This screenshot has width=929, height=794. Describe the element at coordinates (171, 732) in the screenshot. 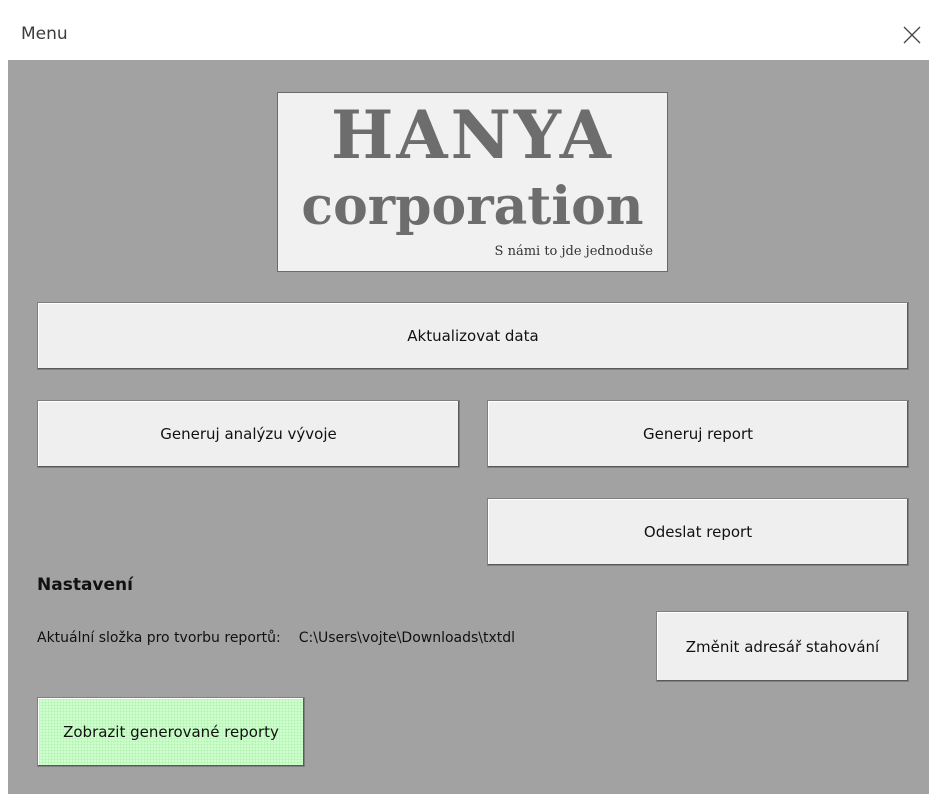

I see `show-reports-button: Zobrazit generované reporty` at that location.